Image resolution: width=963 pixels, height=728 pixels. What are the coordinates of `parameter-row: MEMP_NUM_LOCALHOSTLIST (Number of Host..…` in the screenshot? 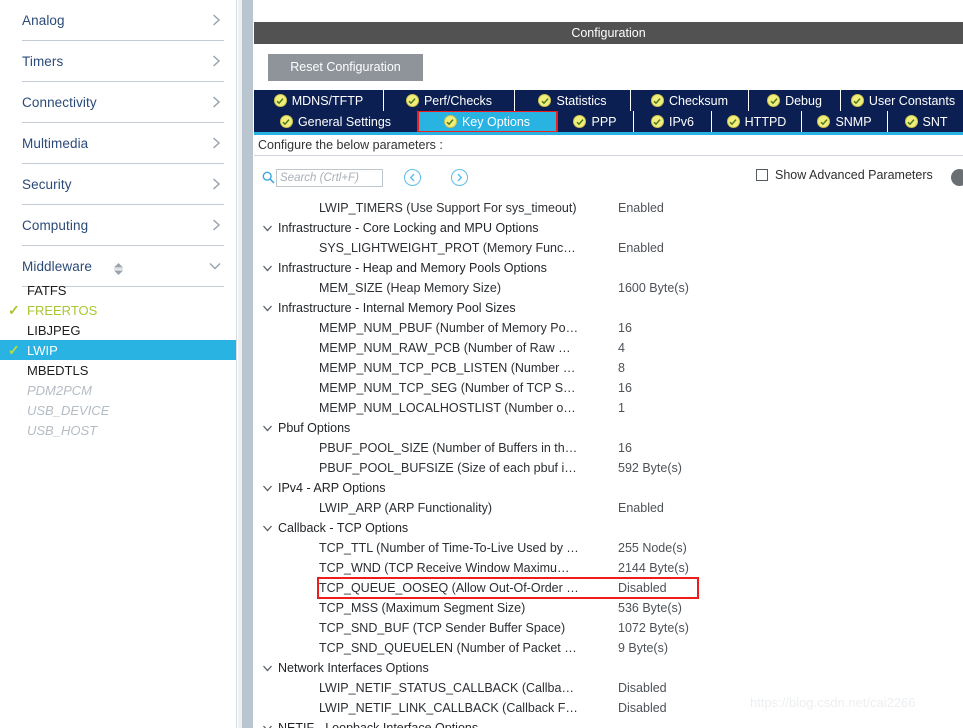 It's located at (608, 408).